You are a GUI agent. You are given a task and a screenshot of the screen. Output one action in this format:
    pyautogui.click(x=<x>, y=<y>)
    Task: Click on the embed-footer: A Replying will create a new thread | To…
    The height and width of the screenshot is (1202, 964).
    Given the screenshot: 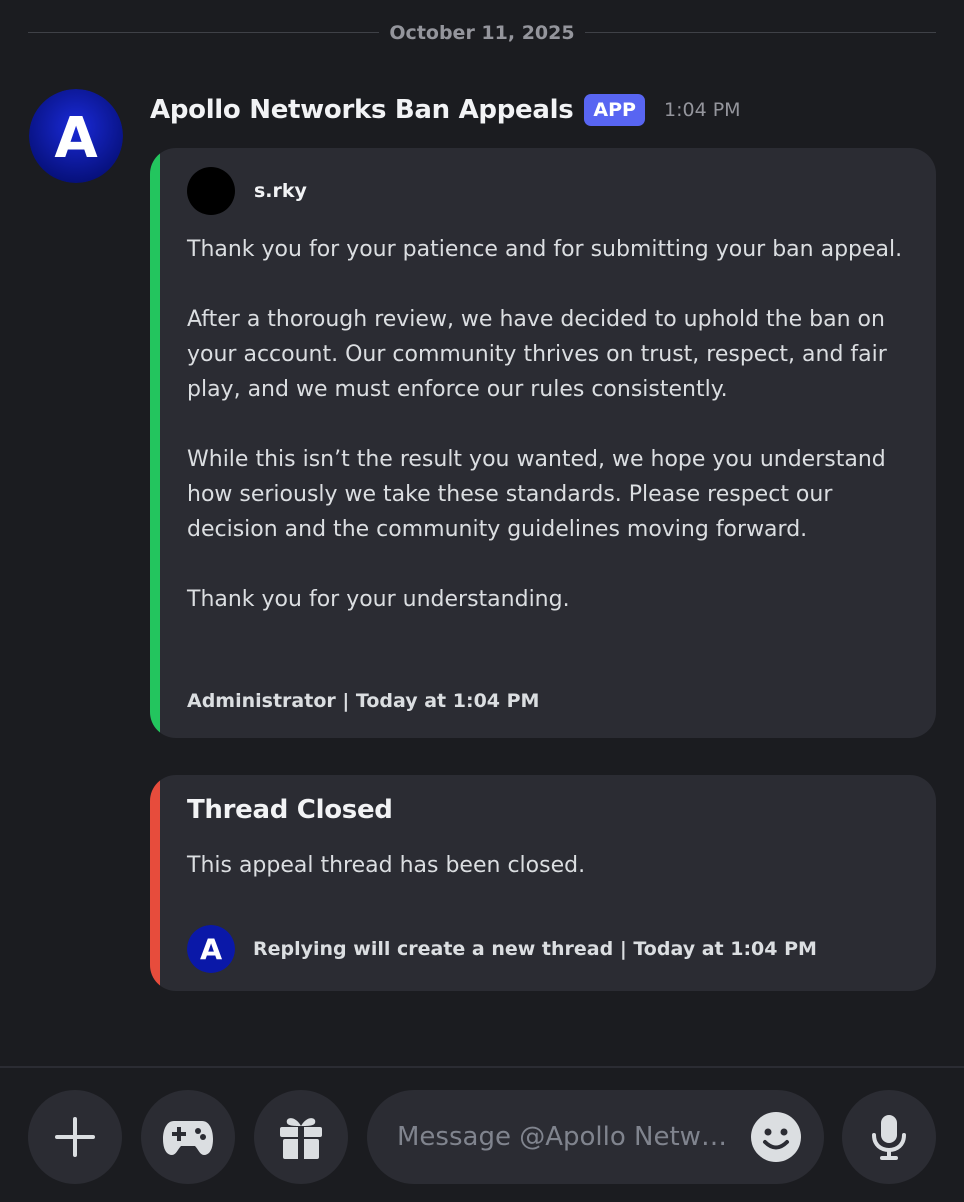 What is the action you would take?
    pyautogui.click(x=502, y=949)
    